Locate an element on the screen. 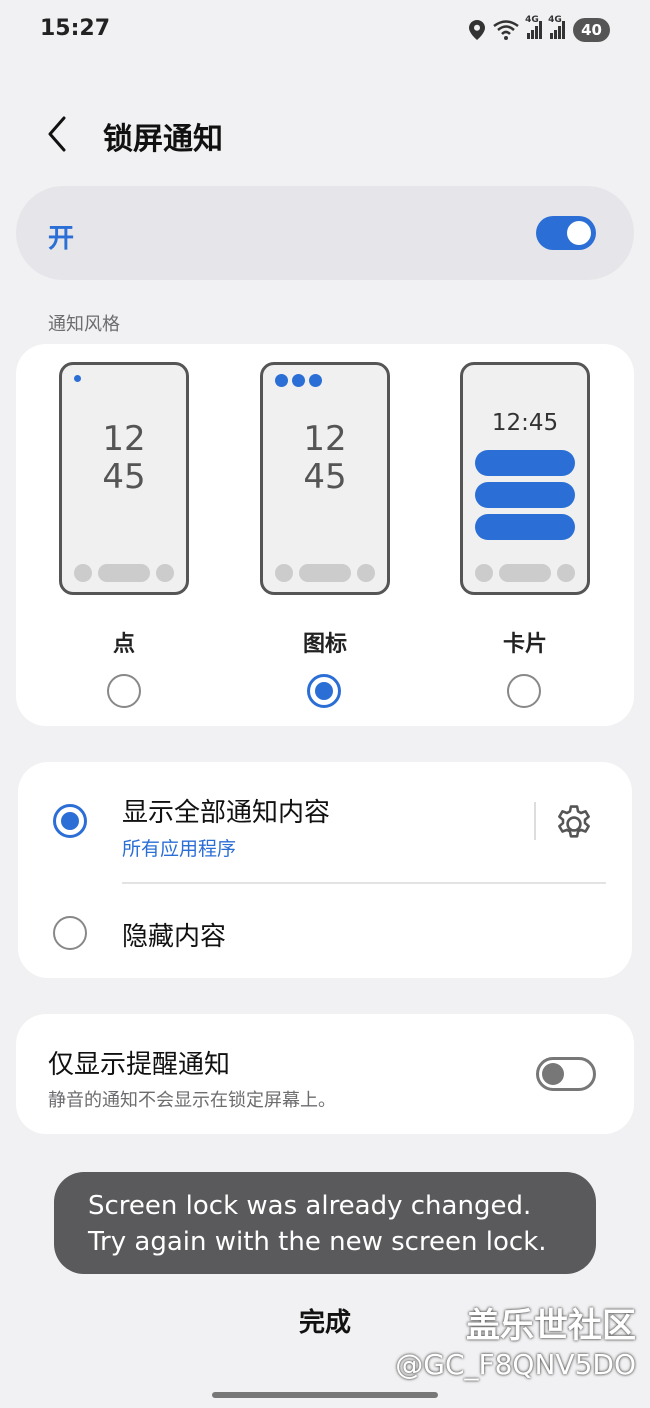 The image size is (650, 1408). watermark-title: 盖乐世社区 is located at coordinates (551, 1326).